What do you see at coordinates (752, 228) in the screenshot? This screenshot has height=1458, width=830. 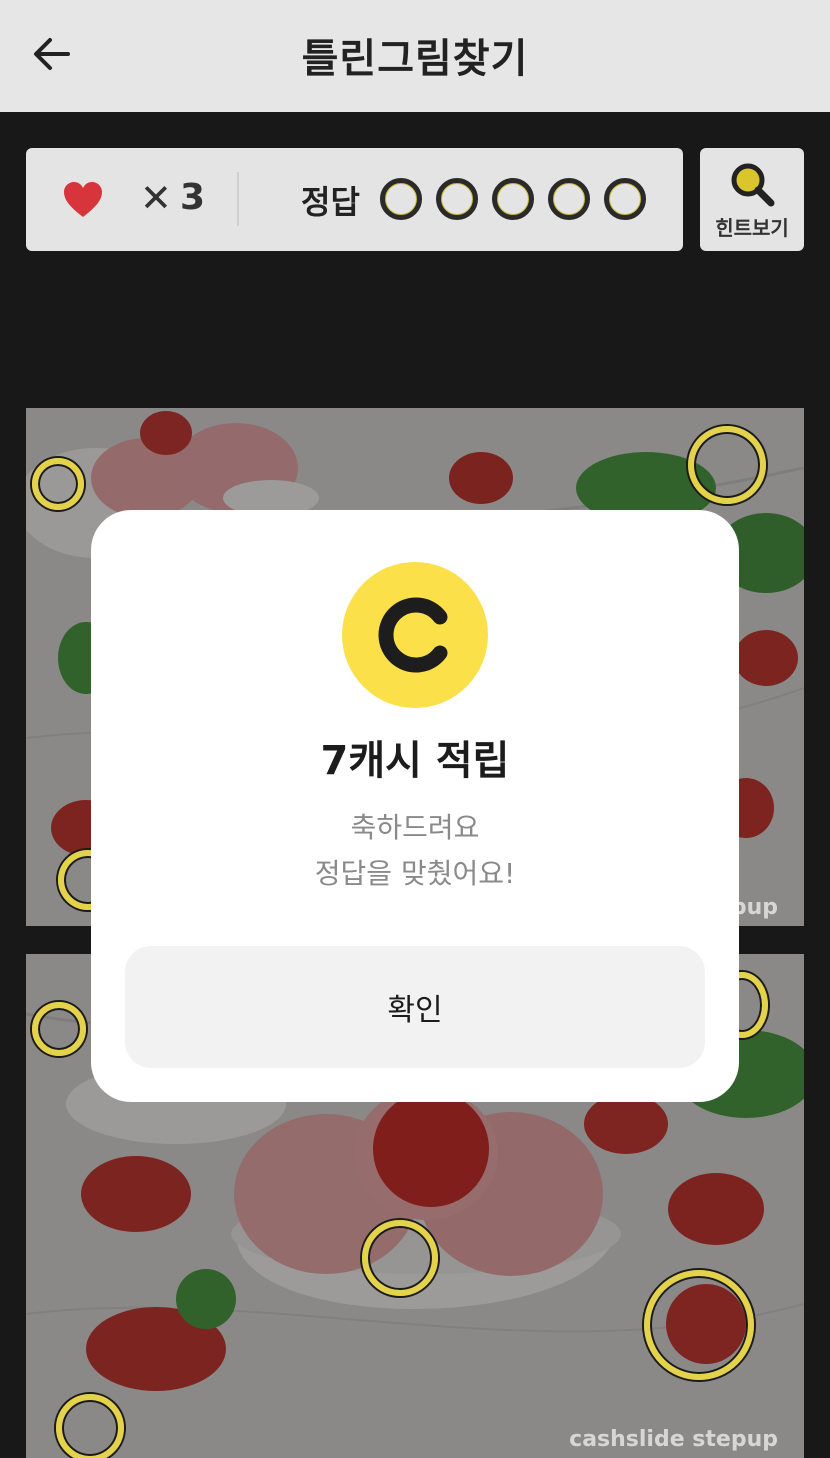 I see `hint-label: 힌트보기` at bounding box center [752, 228].